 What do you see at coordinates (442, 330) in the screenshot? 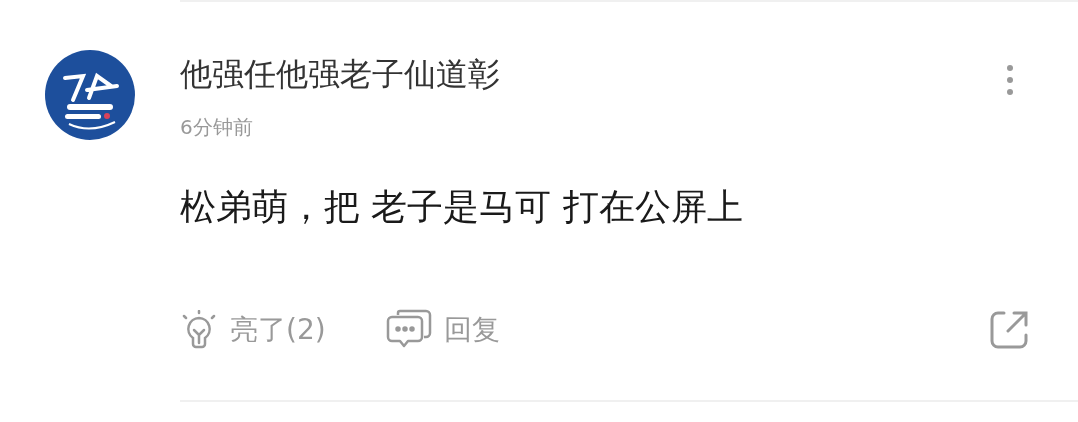
I see `reply-button: 回复` at bounding box center [442, 330].